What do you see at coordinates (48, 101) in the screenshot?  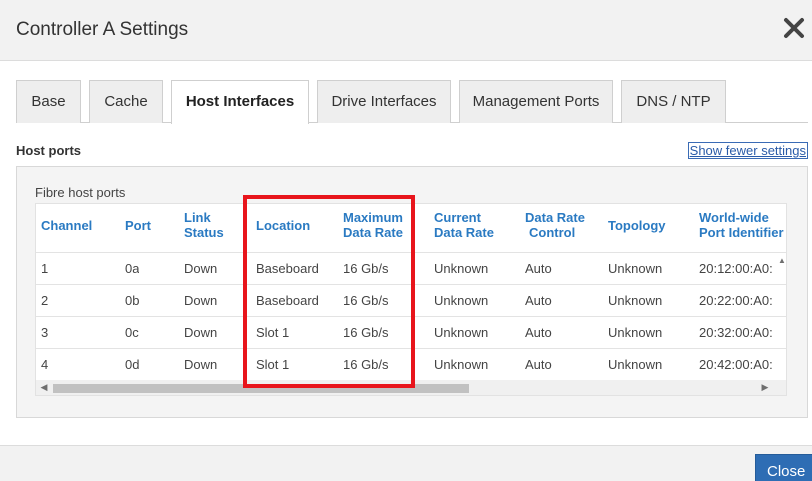 I see `tab-base: Base` at bounding box center [48, 101].